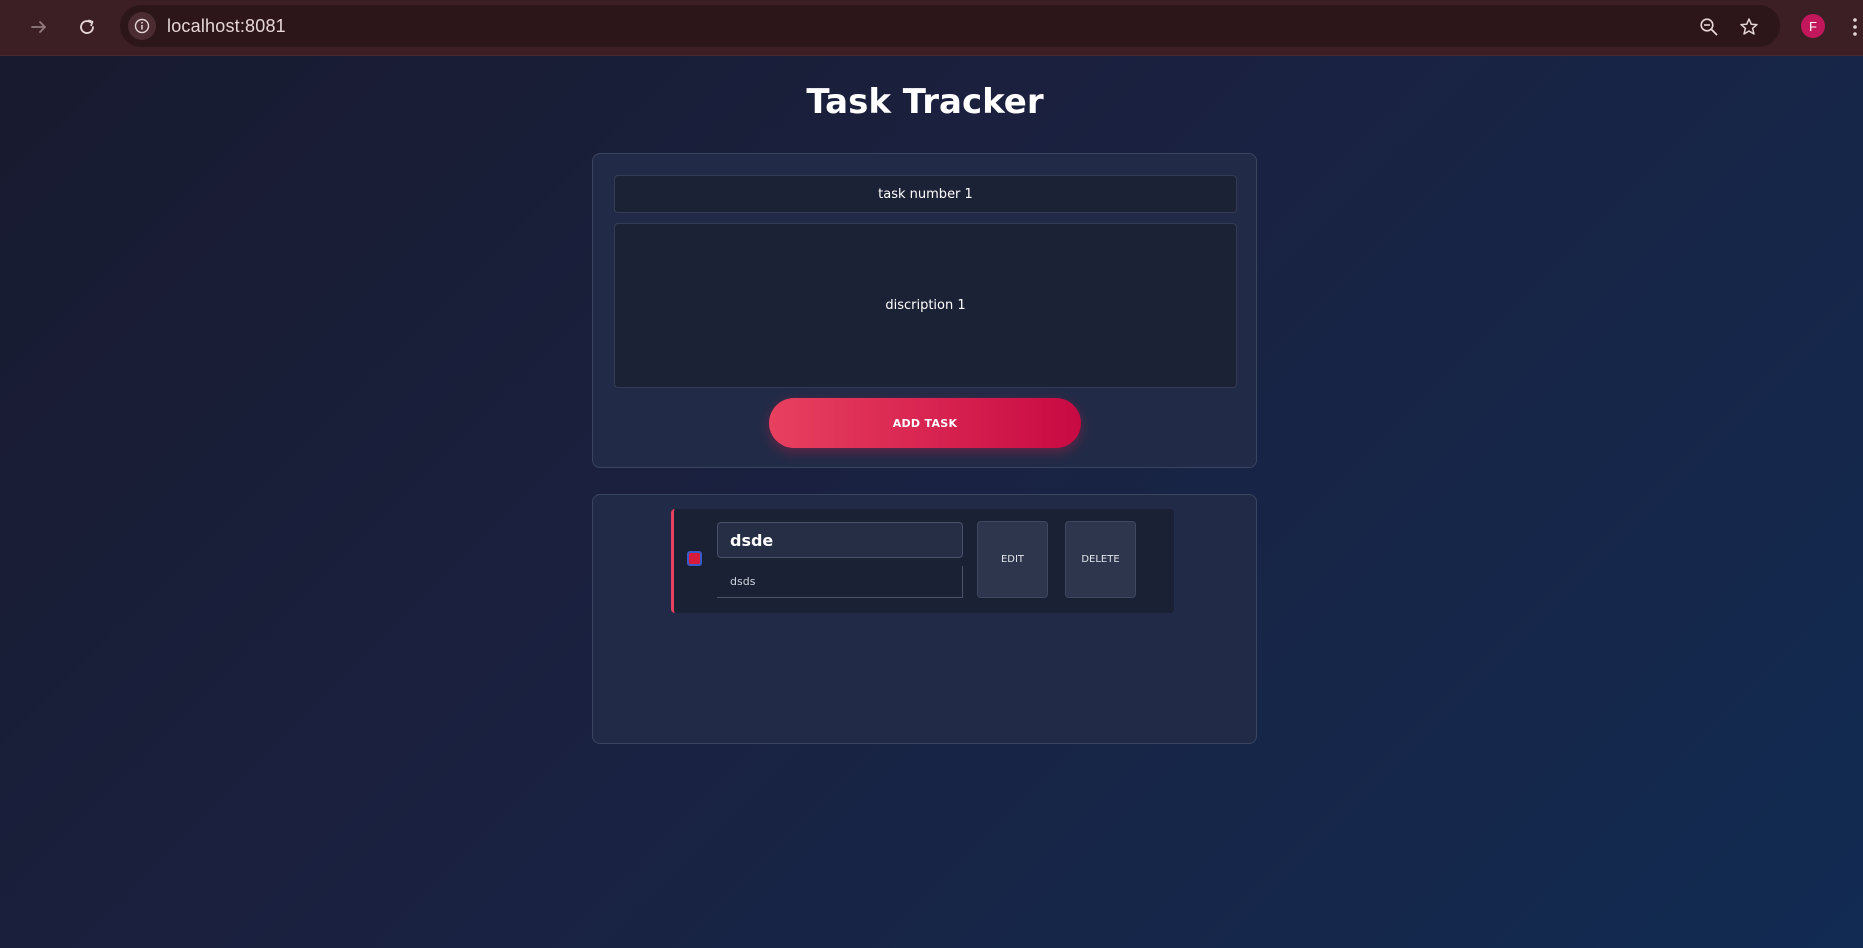 Image resolution: width=1863 pixels, height=948 pixels. I want to click on task-title: dsde, so click(840, 540).